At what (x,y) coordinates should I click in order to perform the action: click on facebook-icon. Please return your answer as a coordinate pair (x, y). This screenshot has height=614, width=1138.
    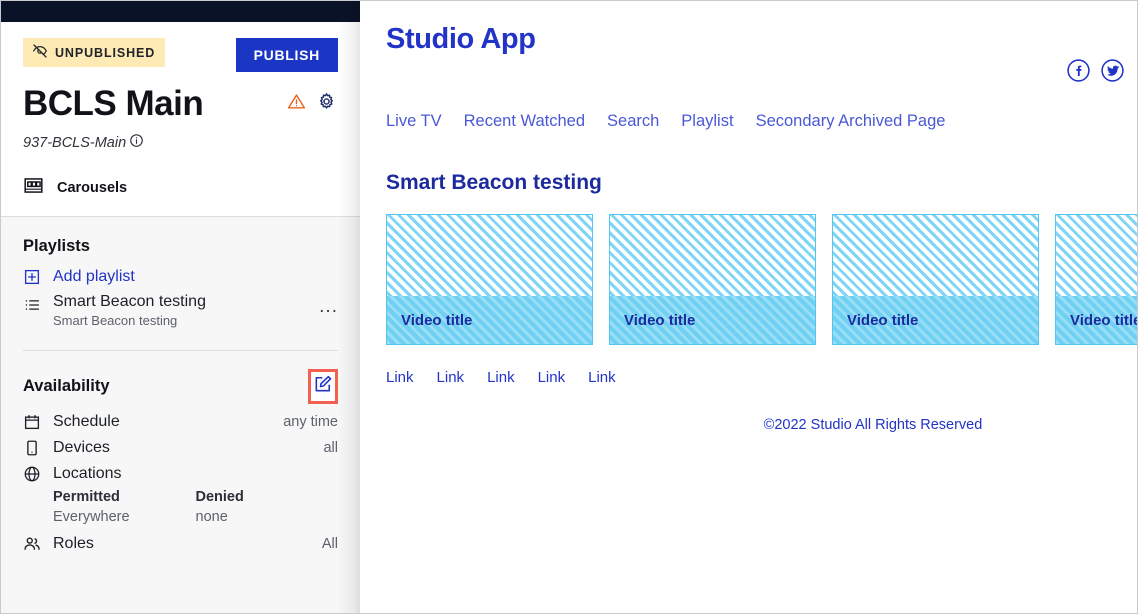
    Looking at the image, I should click on (1078, 73).